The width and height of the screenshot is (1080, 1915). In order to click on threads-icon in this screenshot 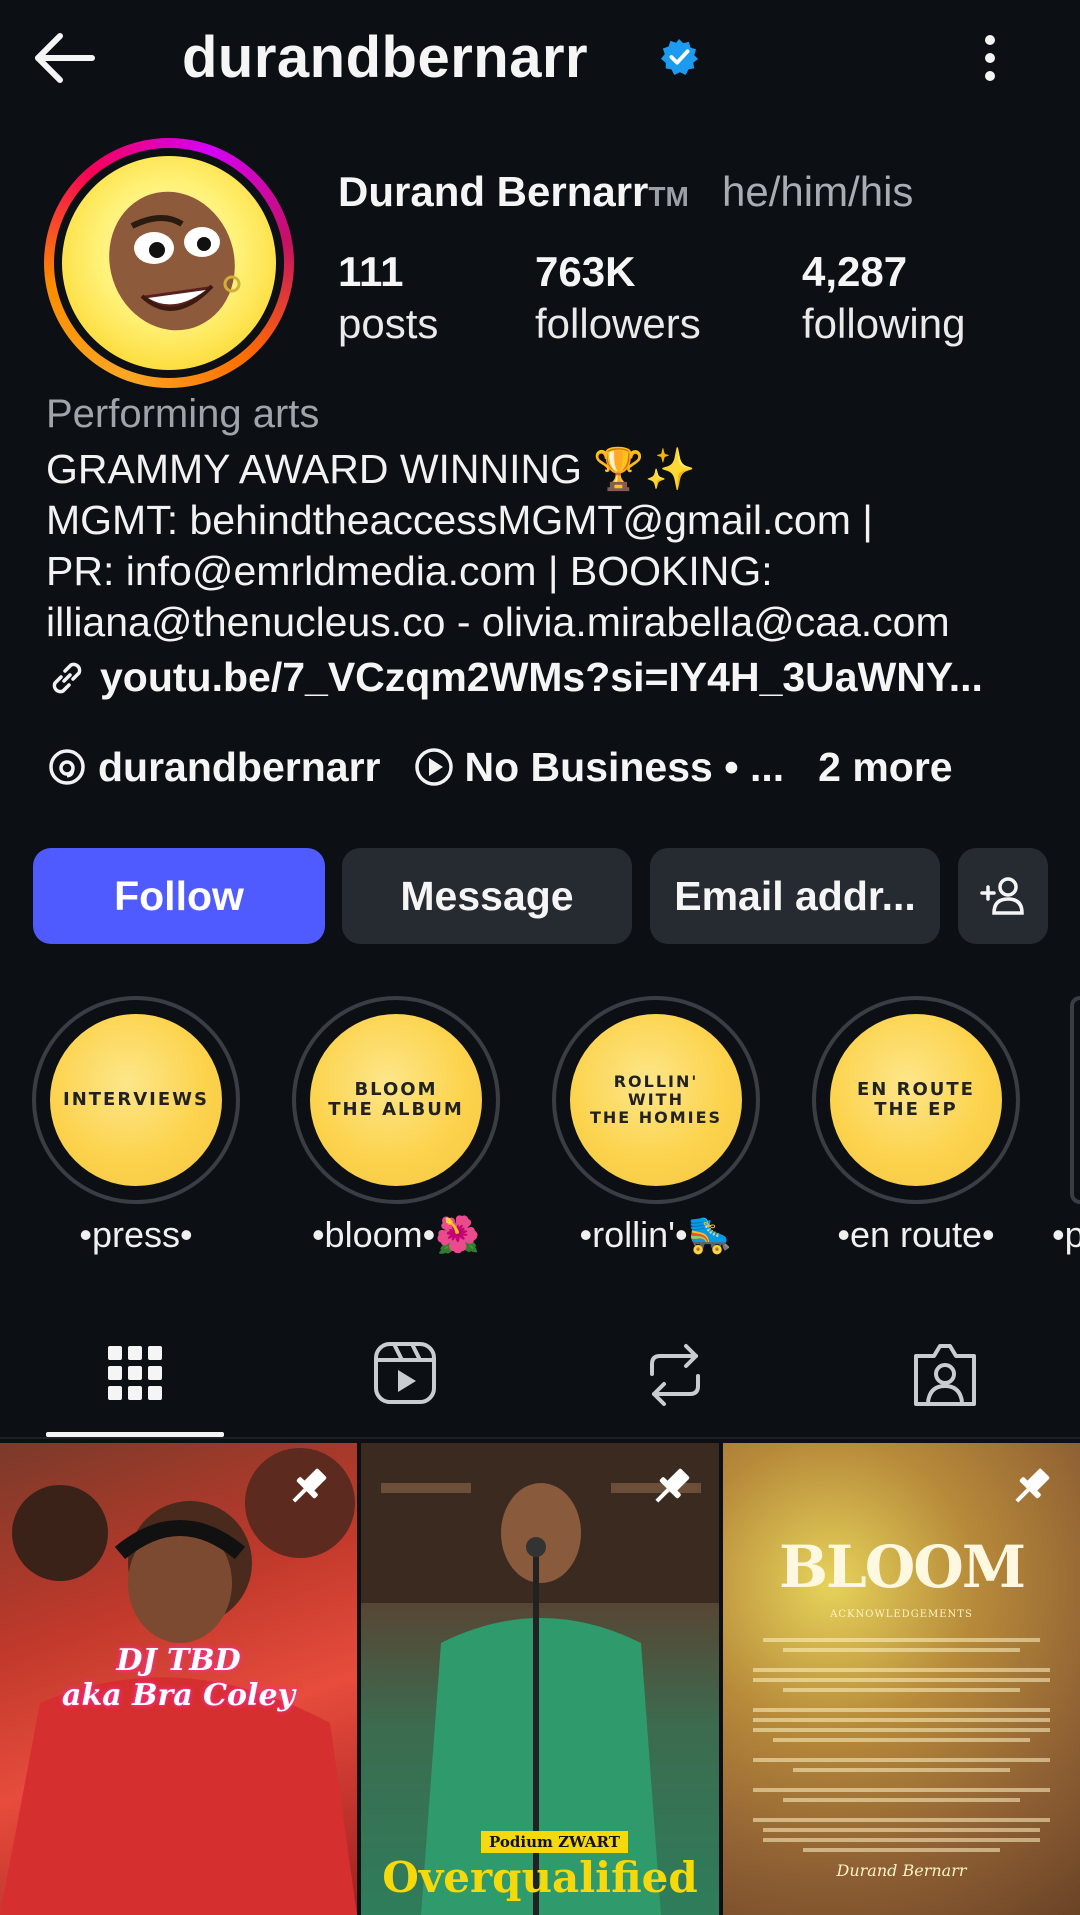, I will do `click(67, 767)`.